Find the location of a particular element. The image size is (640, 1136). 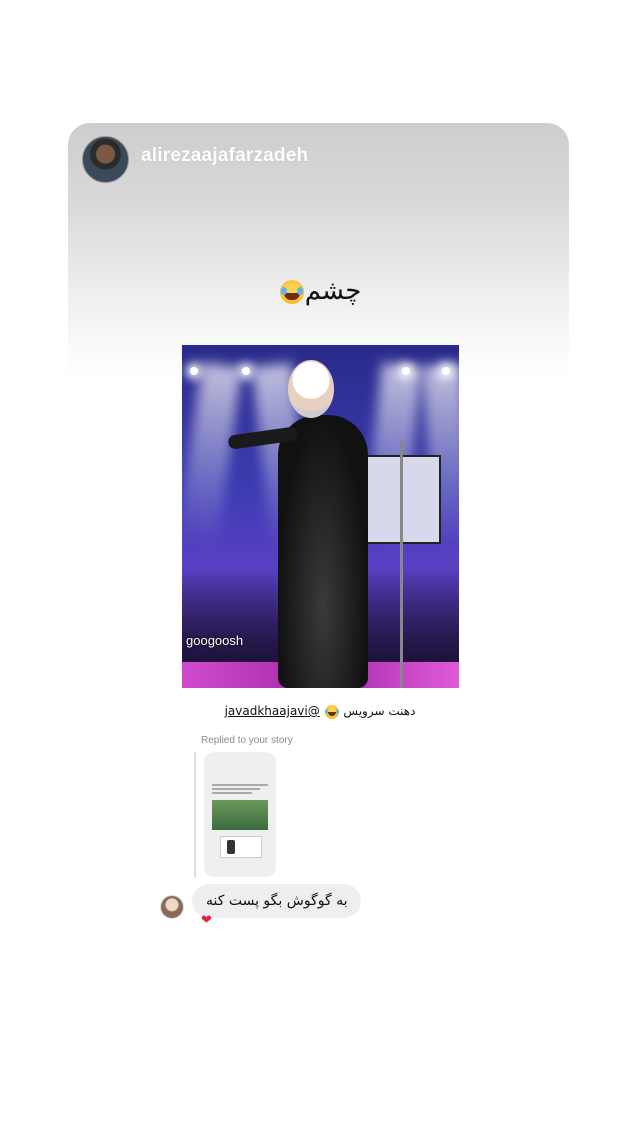

story-username: alirezaajafarzadeh is located at coordinates (224, 156).